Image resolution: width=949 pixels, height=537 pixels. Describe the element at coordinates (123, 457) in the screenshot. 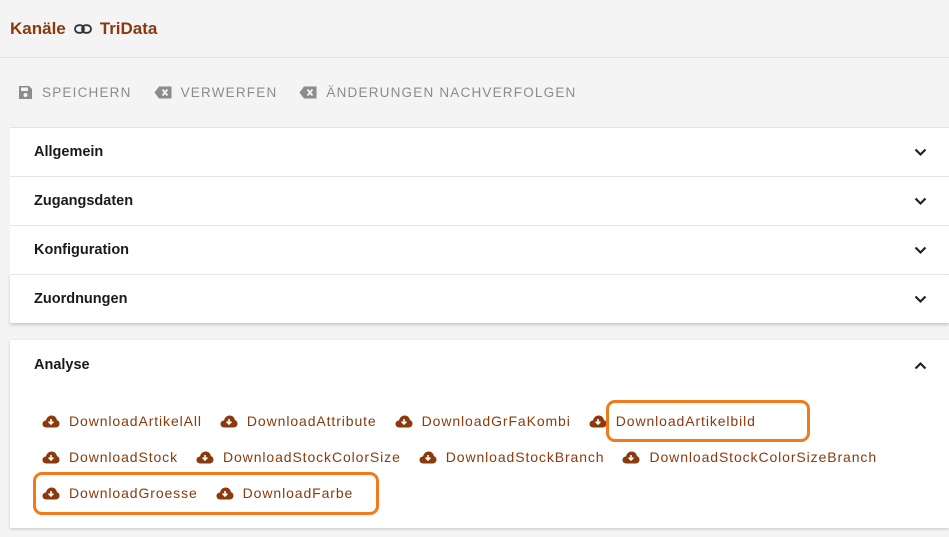

I see `download-label: DownloadStock` at that location.